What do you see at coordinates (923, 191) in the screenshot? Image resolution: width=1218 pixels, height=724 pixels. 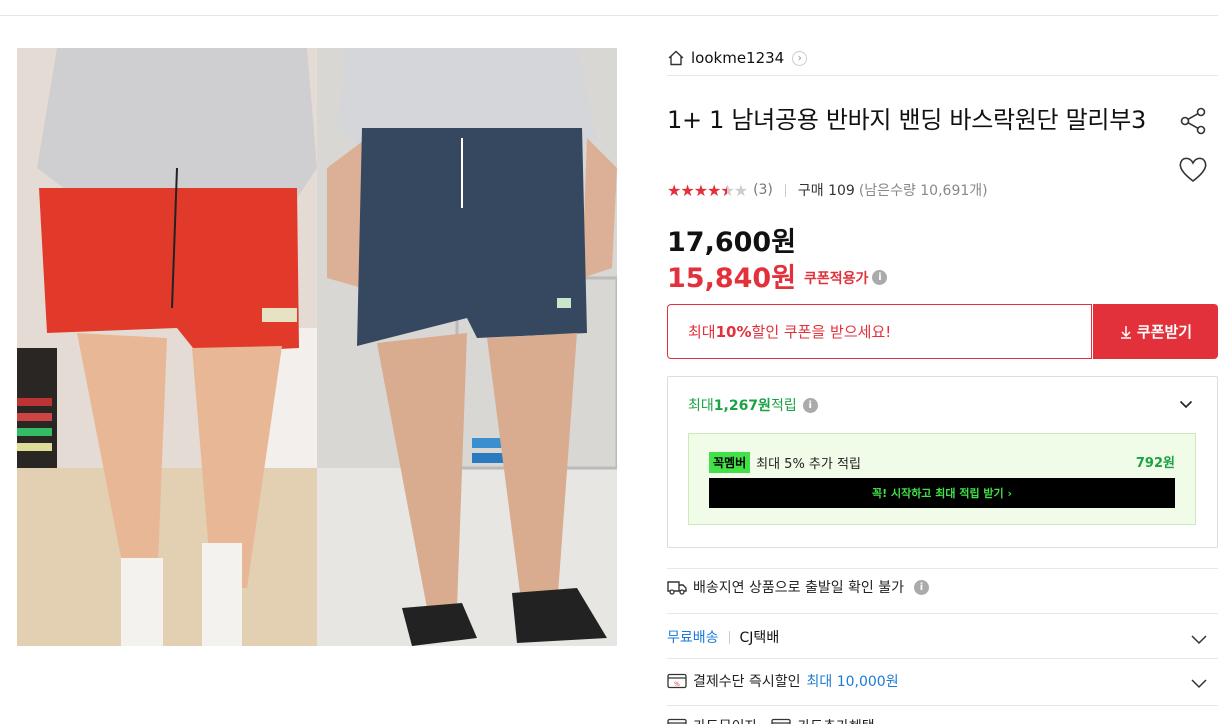 I see `remaining-stock: (남은수량 10,691개)` at bounding box center [923, 191].